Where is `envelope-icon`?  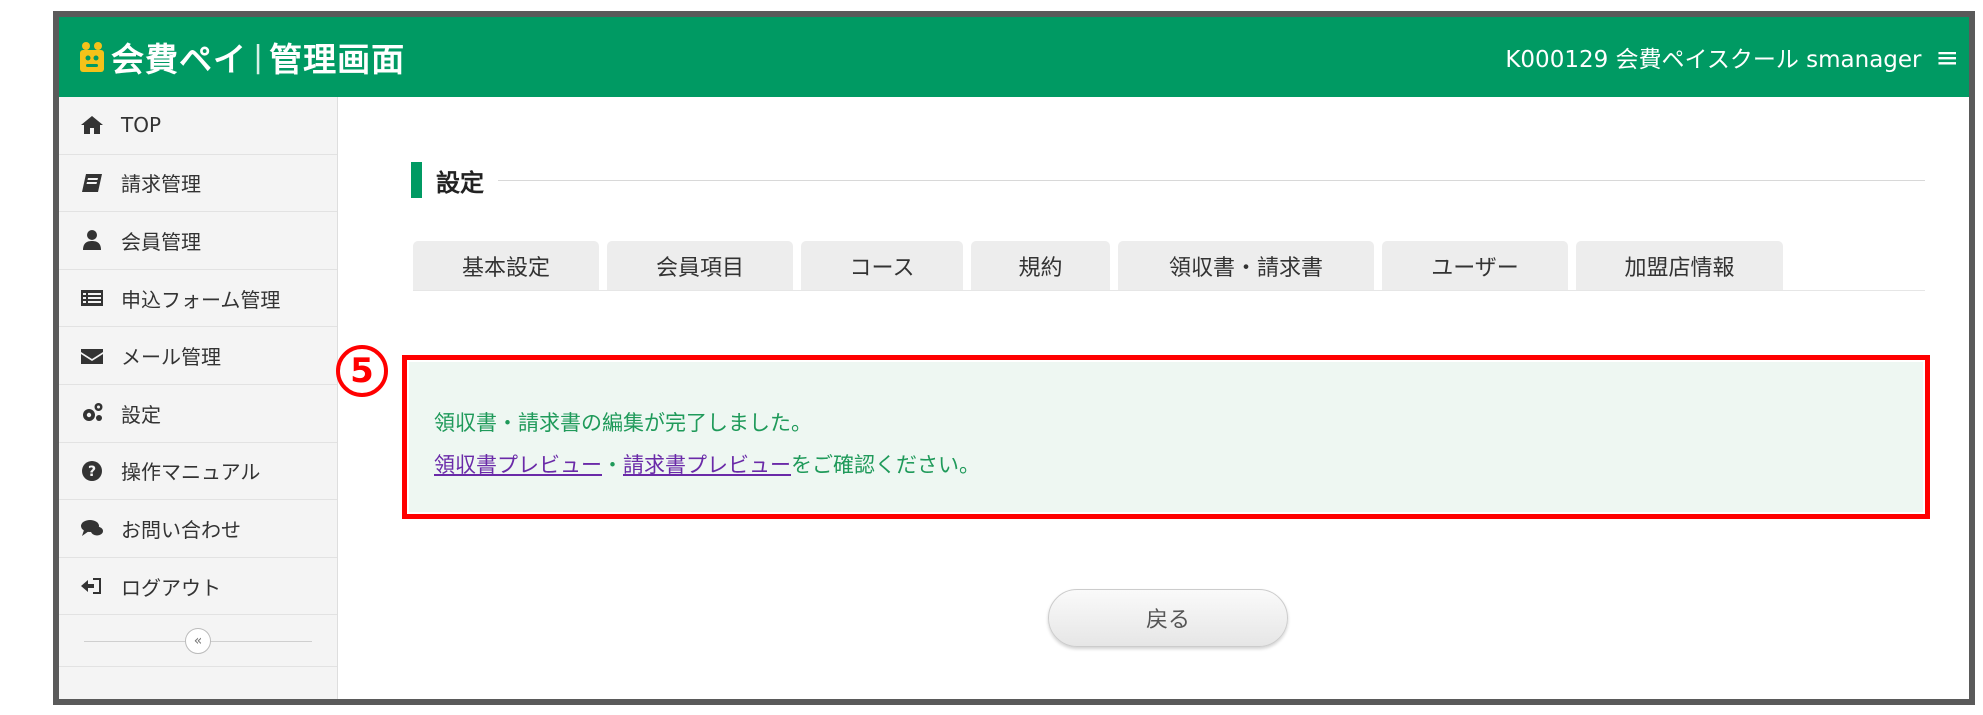 envelope-icon is located at coordinates (92, 356).